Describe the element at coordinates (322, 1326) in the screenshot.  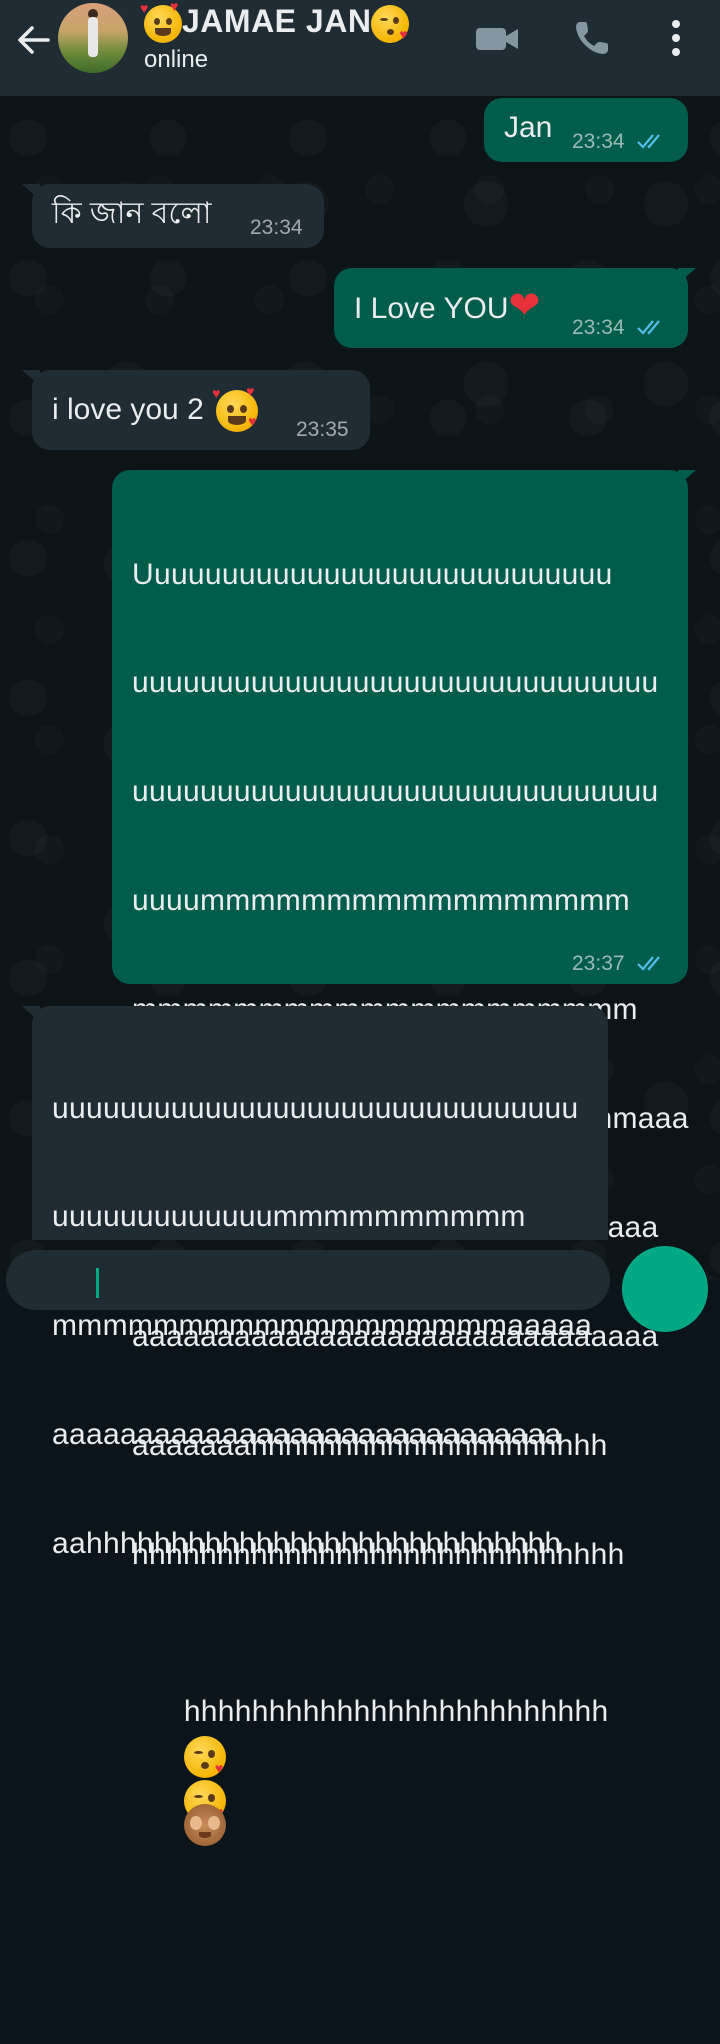
I see `message-line: mmmmmmmmmmmmmmmmmmaaaaa` at that location.